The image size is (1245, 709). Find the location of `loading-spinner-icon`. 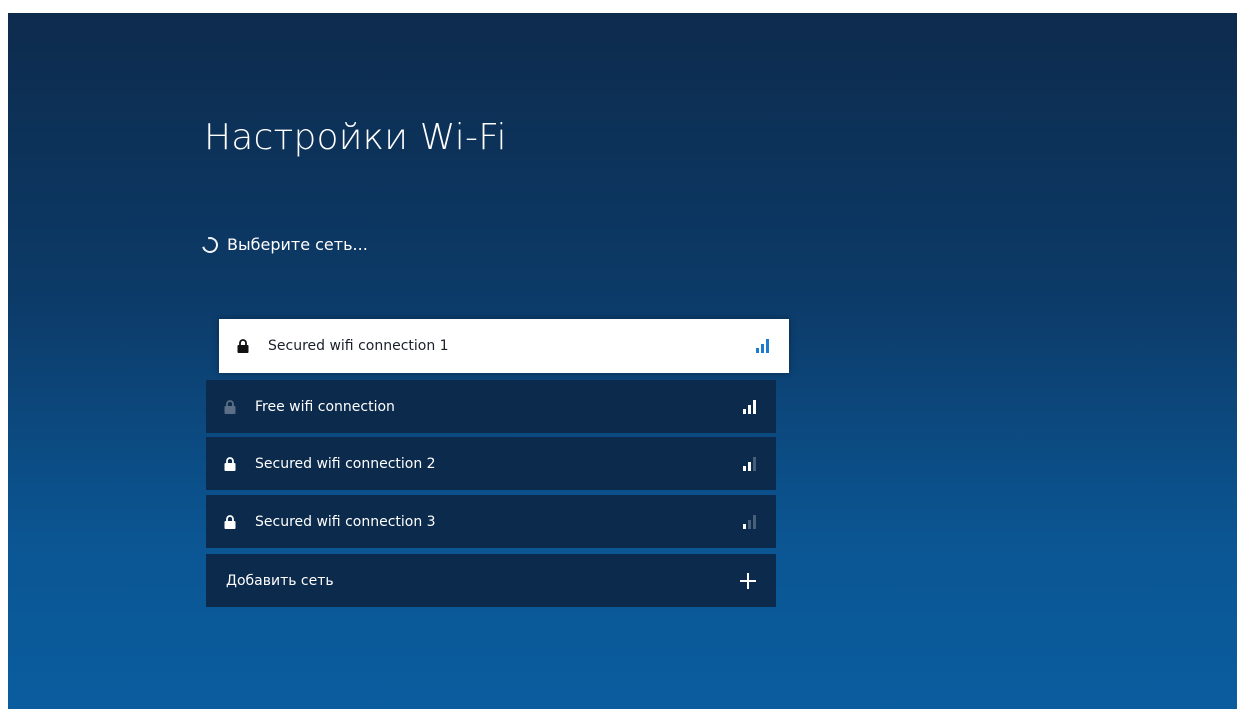

loading-spinner-icon is located at coordinates (210, 244).